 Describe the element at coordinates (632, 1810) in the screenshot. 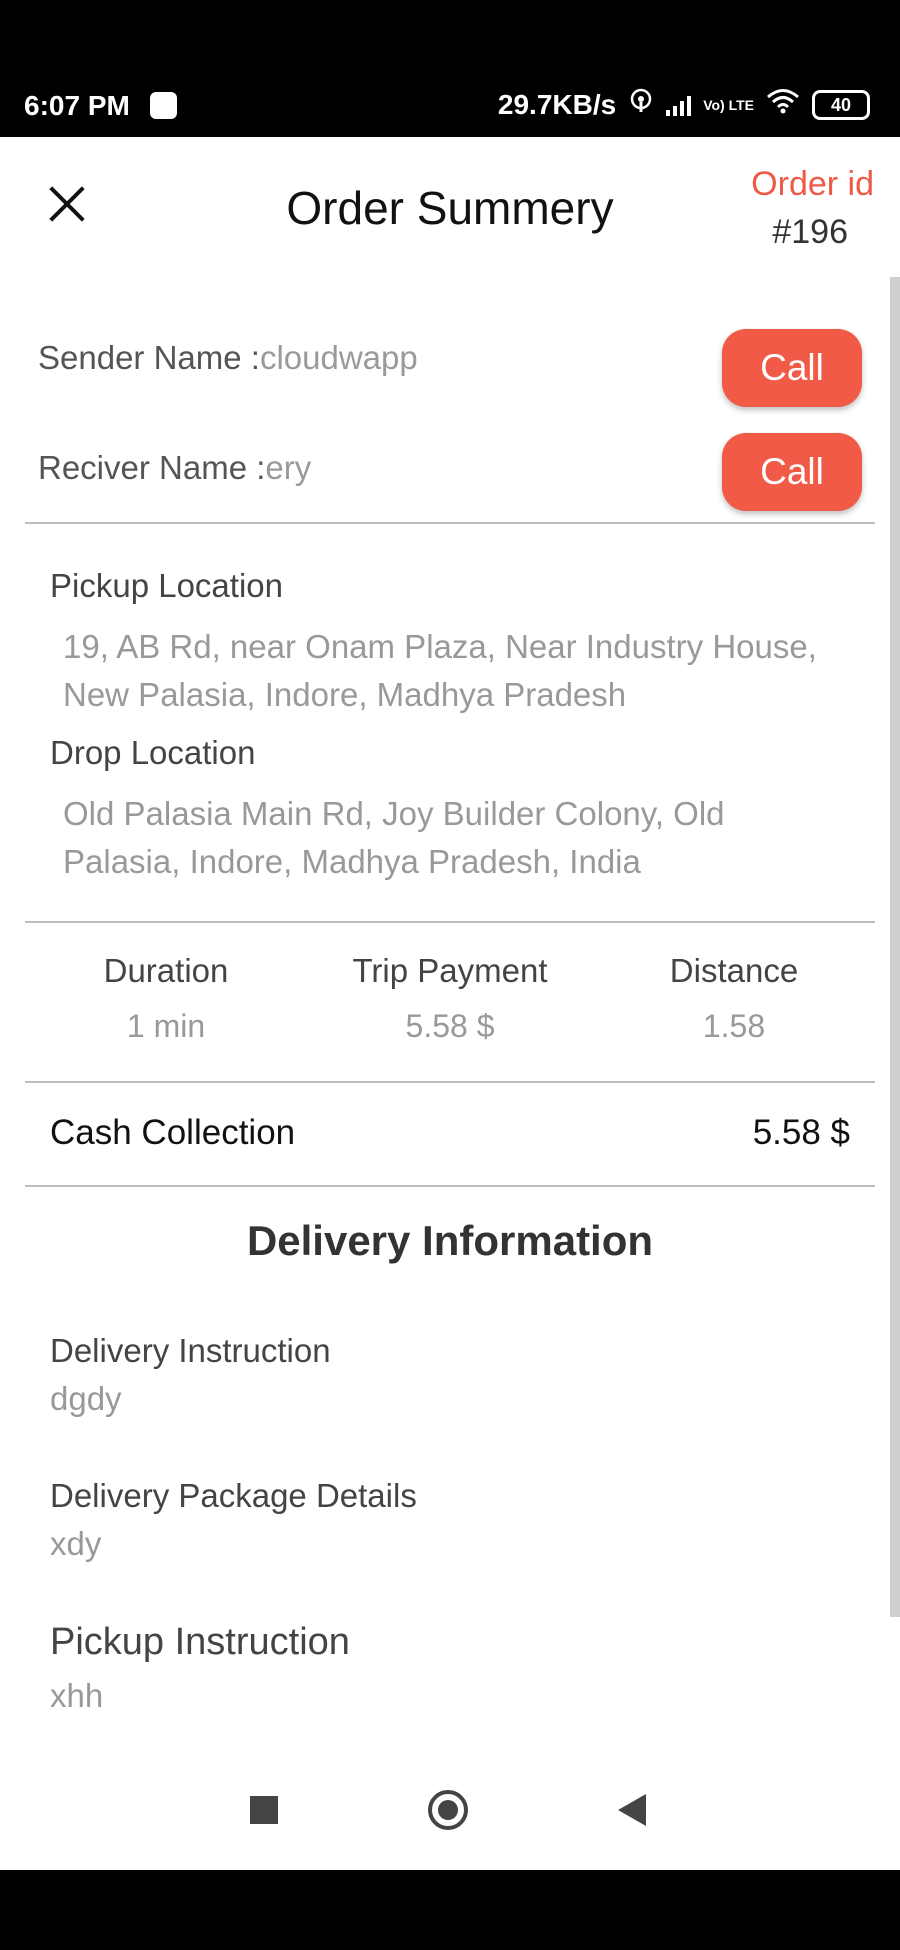

I see `back-icon` at that location.